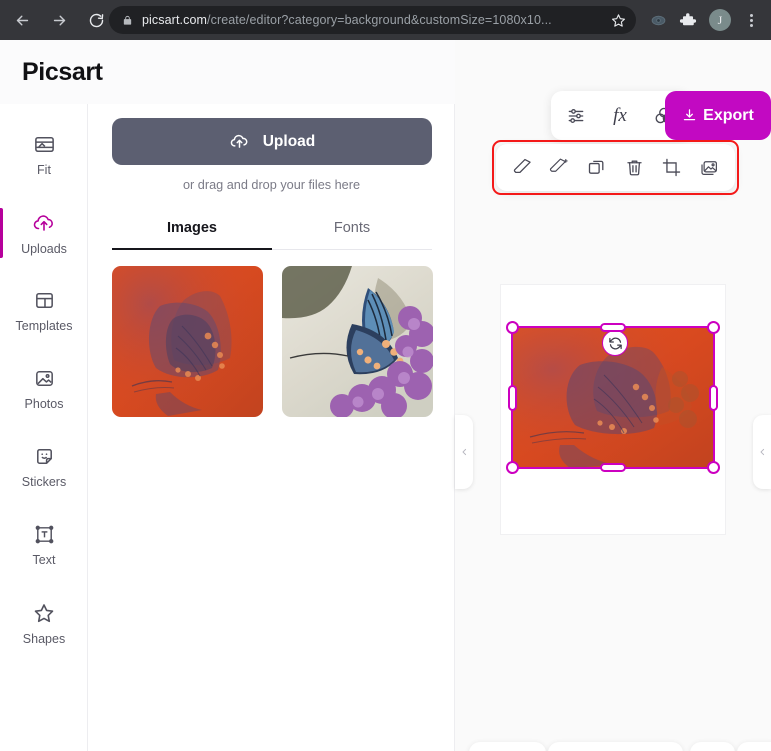 The height and width of the screenshot is (751, 771). Describe the element at coordinates (507, 746) in the screenshot. I see `history-controls` at that location.